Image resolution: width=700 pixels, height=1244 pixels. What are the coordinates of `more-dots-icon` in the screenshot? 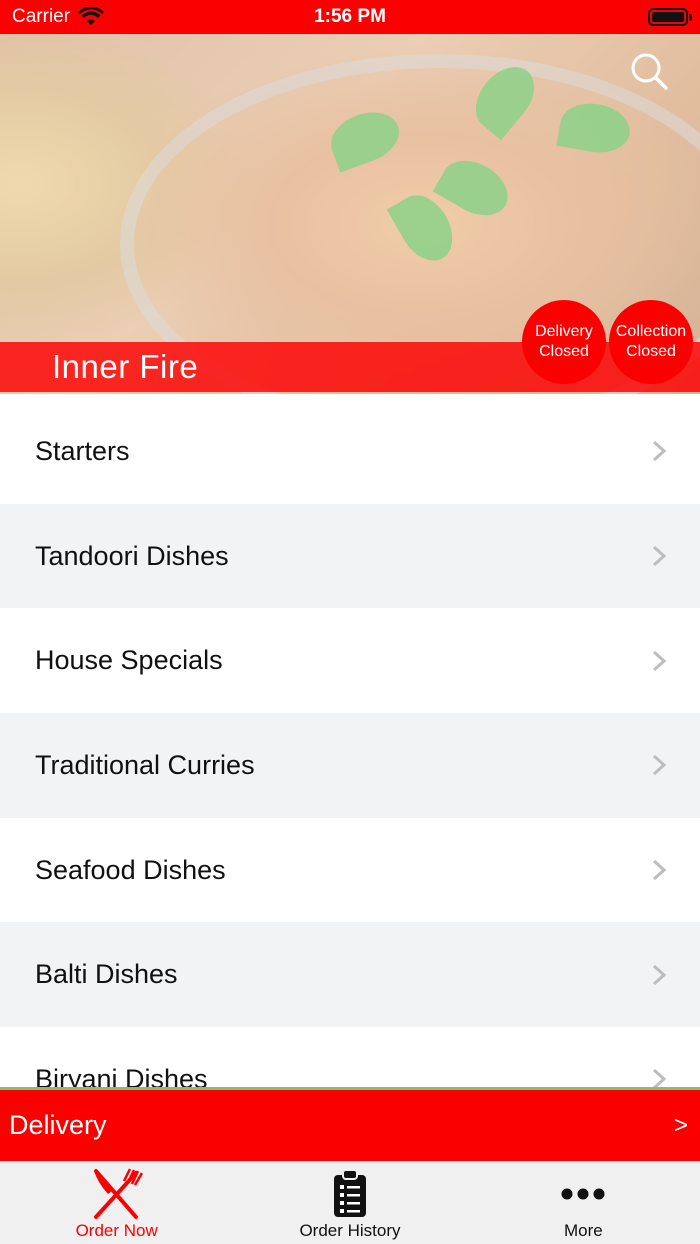 It's located at (583, 1194).